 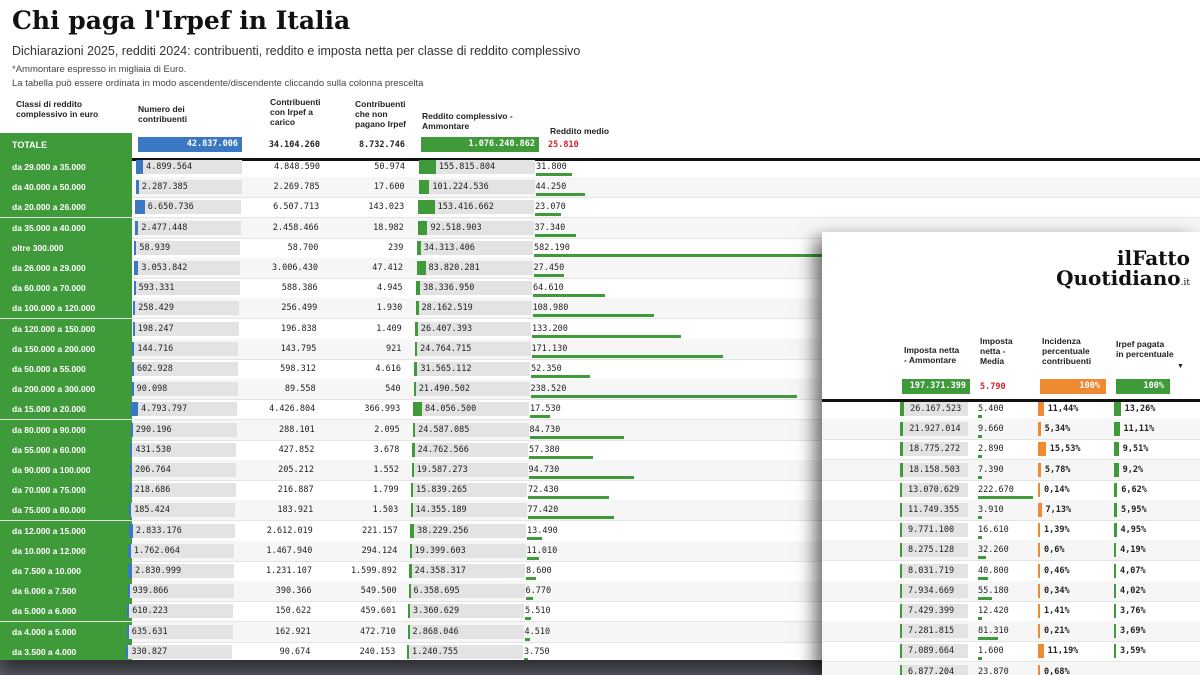 I want to click on con-irpef-value: 1.467.940, so click(x=289, y=550).